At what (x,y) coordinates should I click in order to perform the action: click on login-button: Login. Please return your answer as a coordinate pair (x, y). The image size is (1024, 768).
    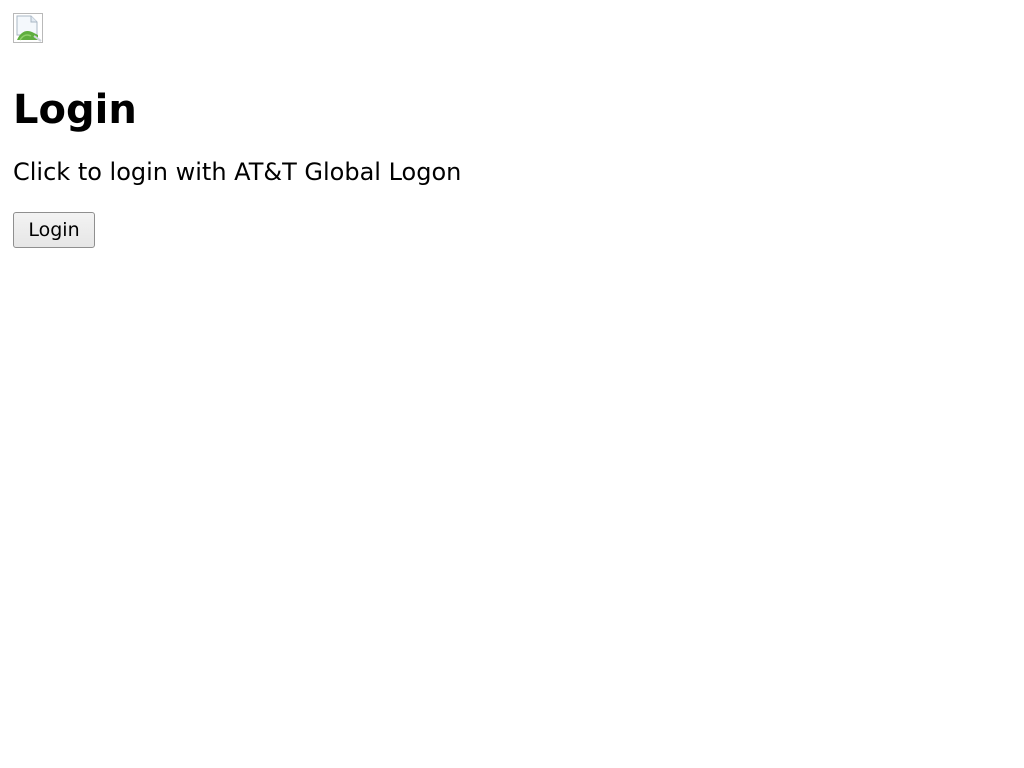
    Looking at the image, I should click on (54, 230).